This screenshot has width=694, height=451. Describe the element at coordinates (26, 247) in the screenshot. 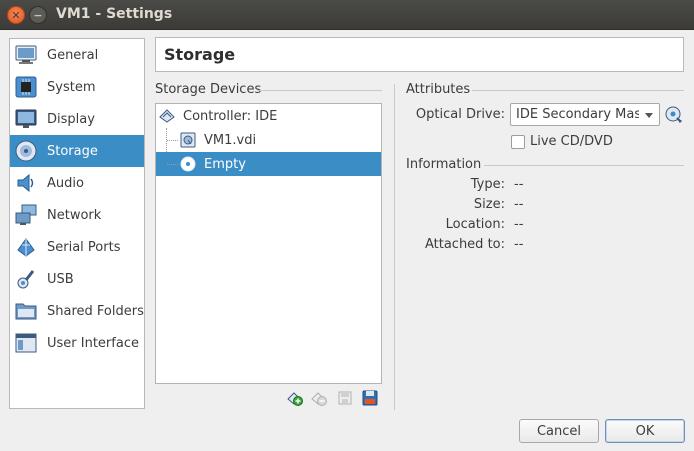

I see `serial-port-icon` at that location.